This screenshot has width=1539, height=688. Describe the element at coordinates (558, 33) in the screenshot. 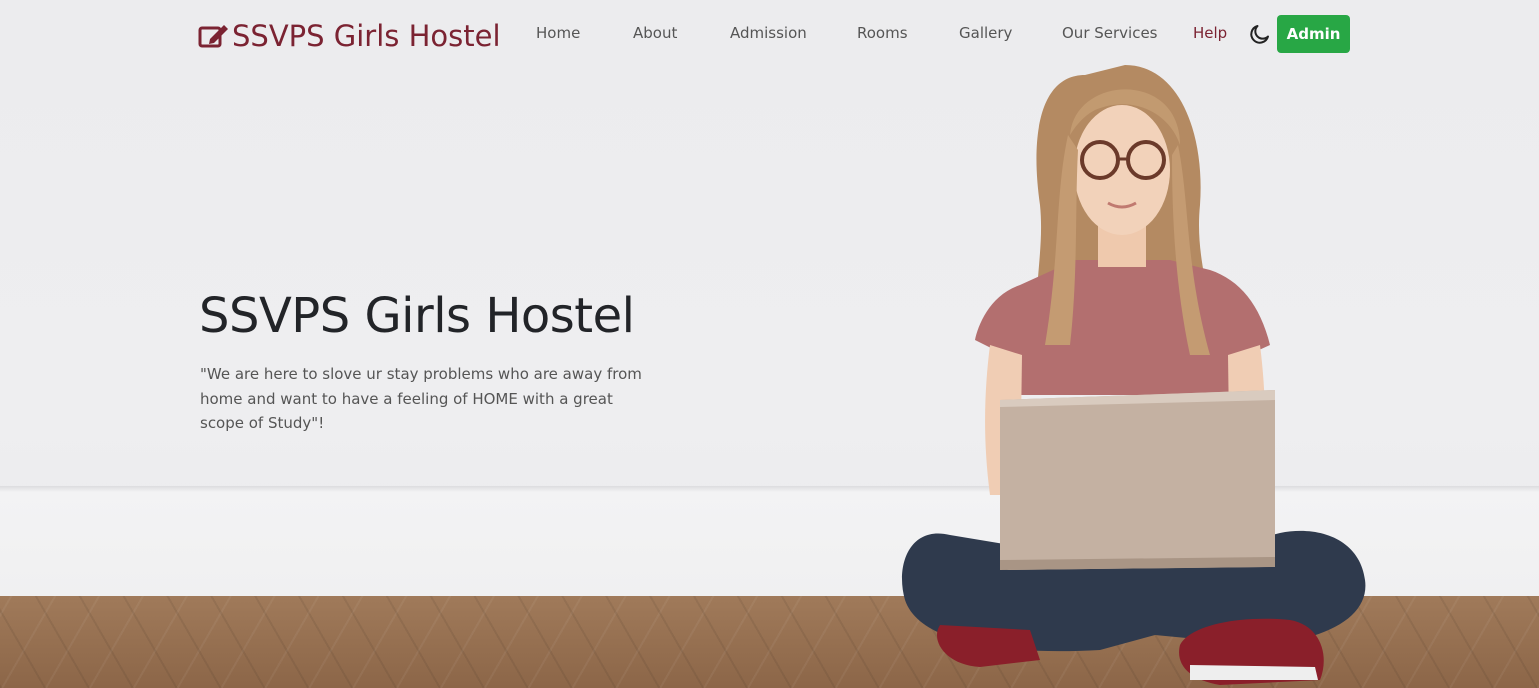

I see `nav-home: Home` at that location.